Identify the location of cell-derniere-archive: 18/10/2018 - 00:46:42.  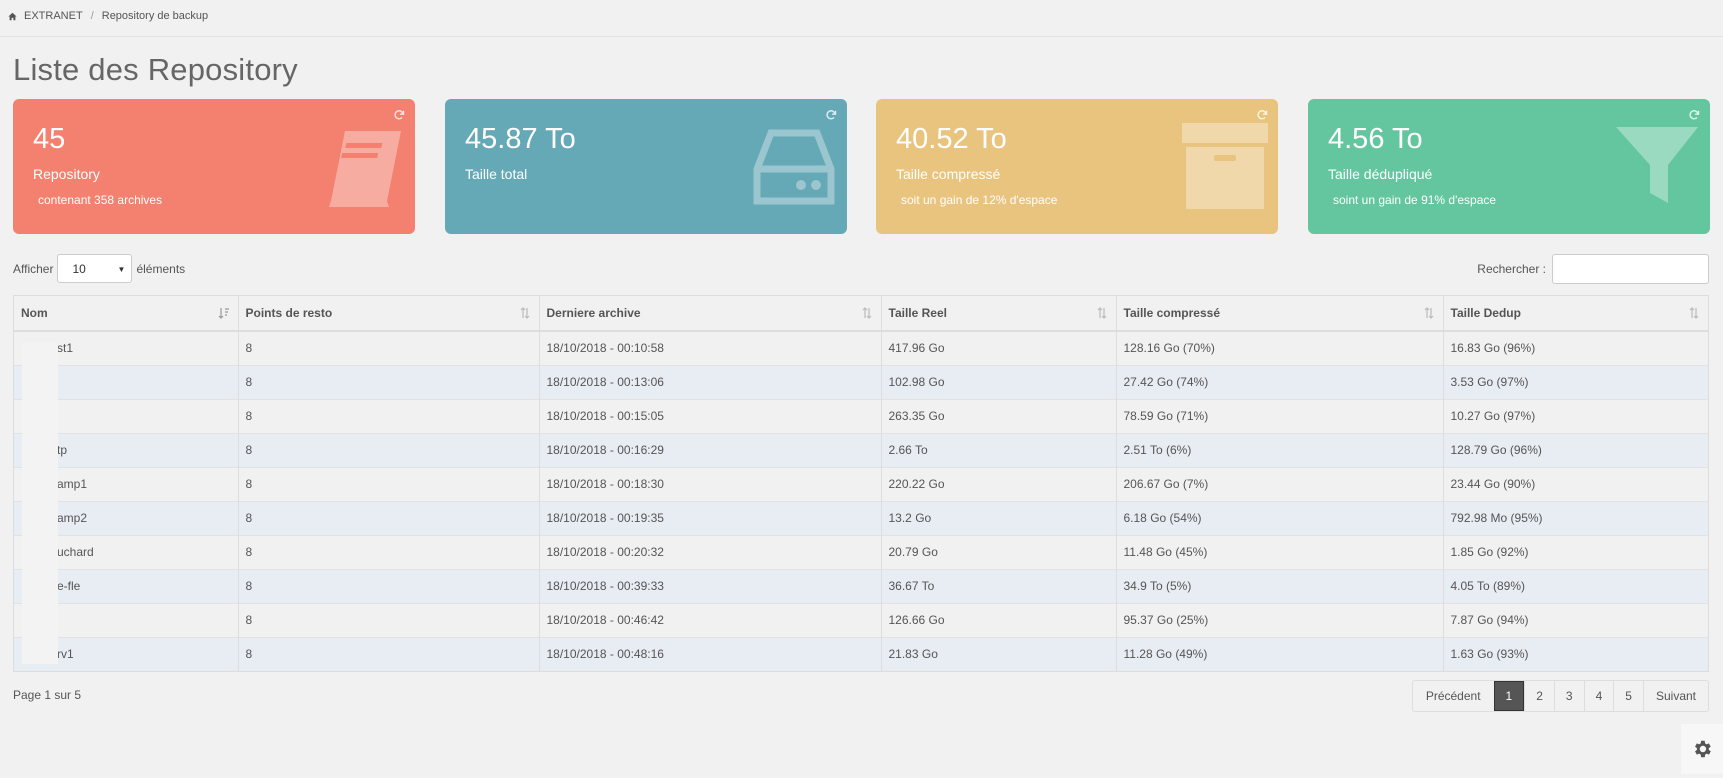
(710, 619).